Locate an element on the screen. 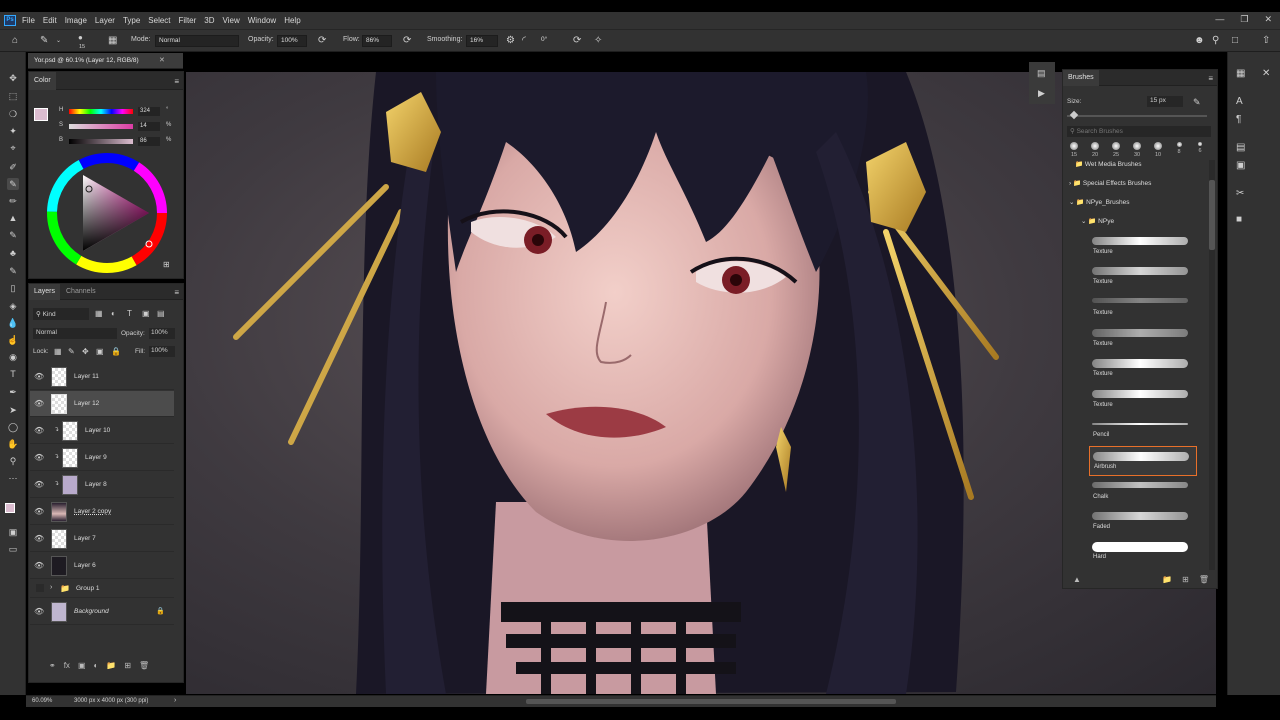 The width and height of the screenshot is (1280, 720). link-layers-icon: ⚭ is located at coordinates (52, 667).